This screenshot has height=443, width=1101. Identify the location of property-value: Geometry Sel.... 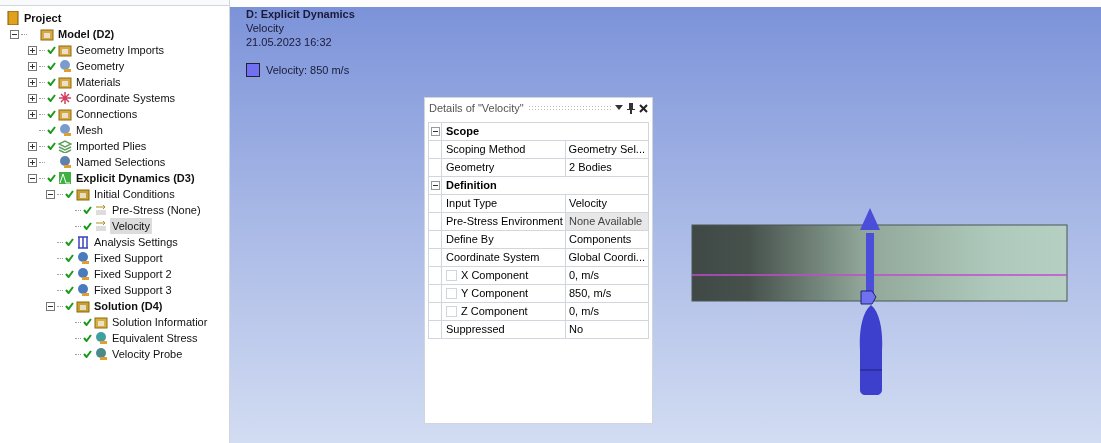
(607, 149).